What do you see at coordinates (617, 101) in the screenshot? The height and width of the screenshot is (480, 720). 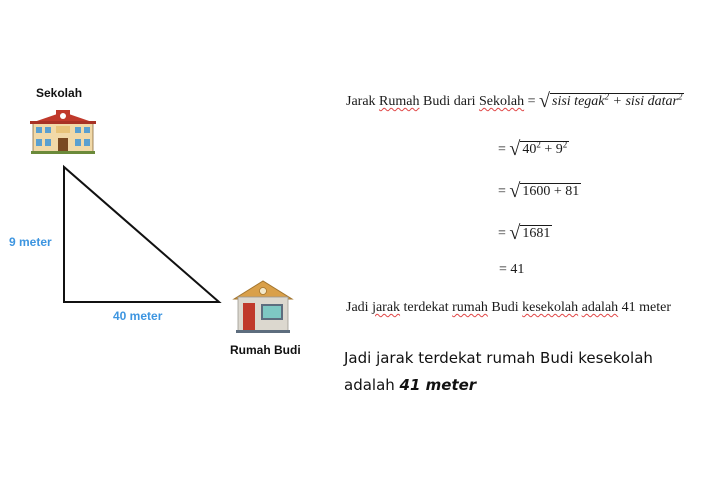 I see `formula-text: +` at bounding box center [617, 101].